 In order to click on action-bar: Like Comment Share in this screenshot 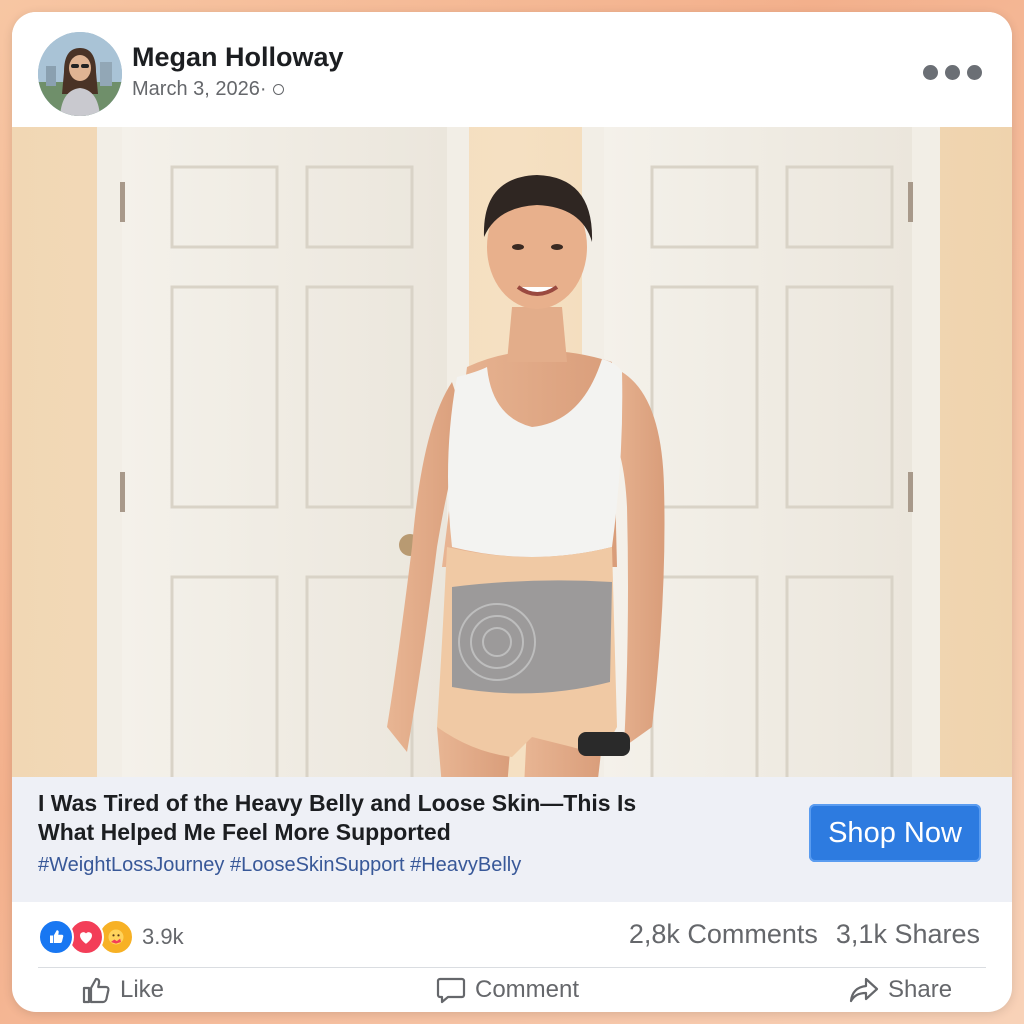, I will do `click(512, 990)`.